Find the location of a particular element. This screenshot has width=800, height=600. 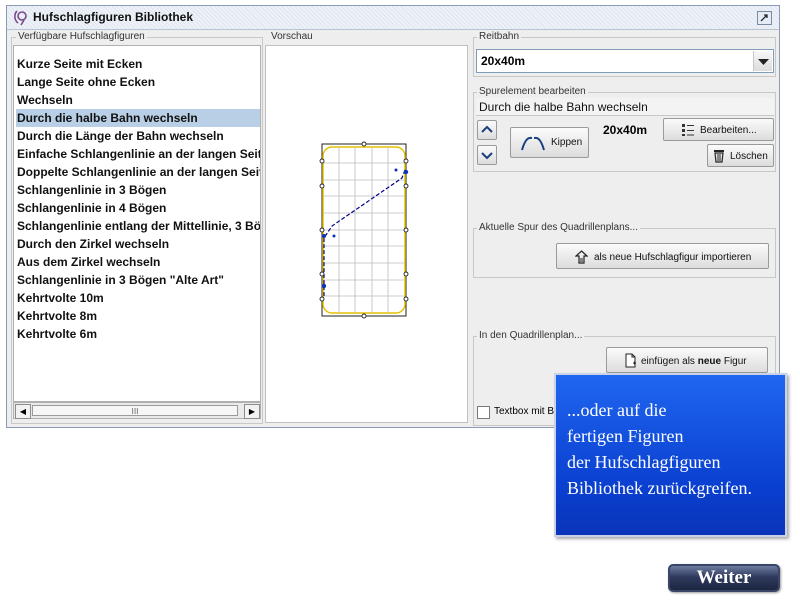

import-figure-label: als neue Hufschlagfigur importieren is located at coordinates (673, 257).